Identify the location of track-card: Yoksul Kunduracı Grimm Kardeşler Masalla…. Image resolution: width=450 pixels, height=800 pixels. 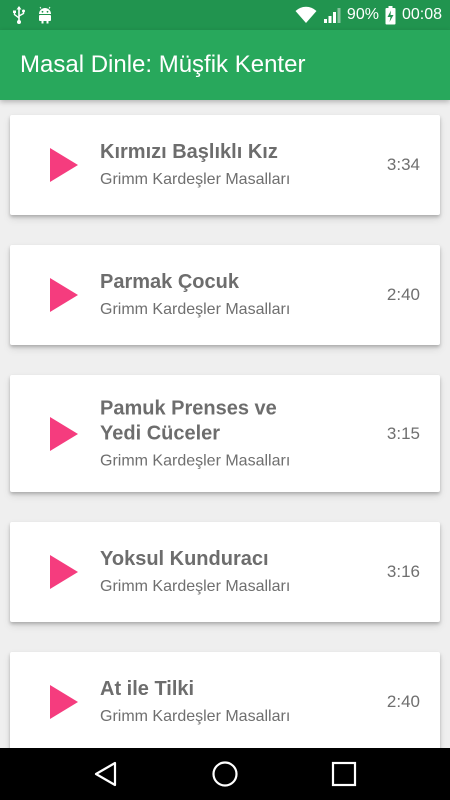
(225, 572).